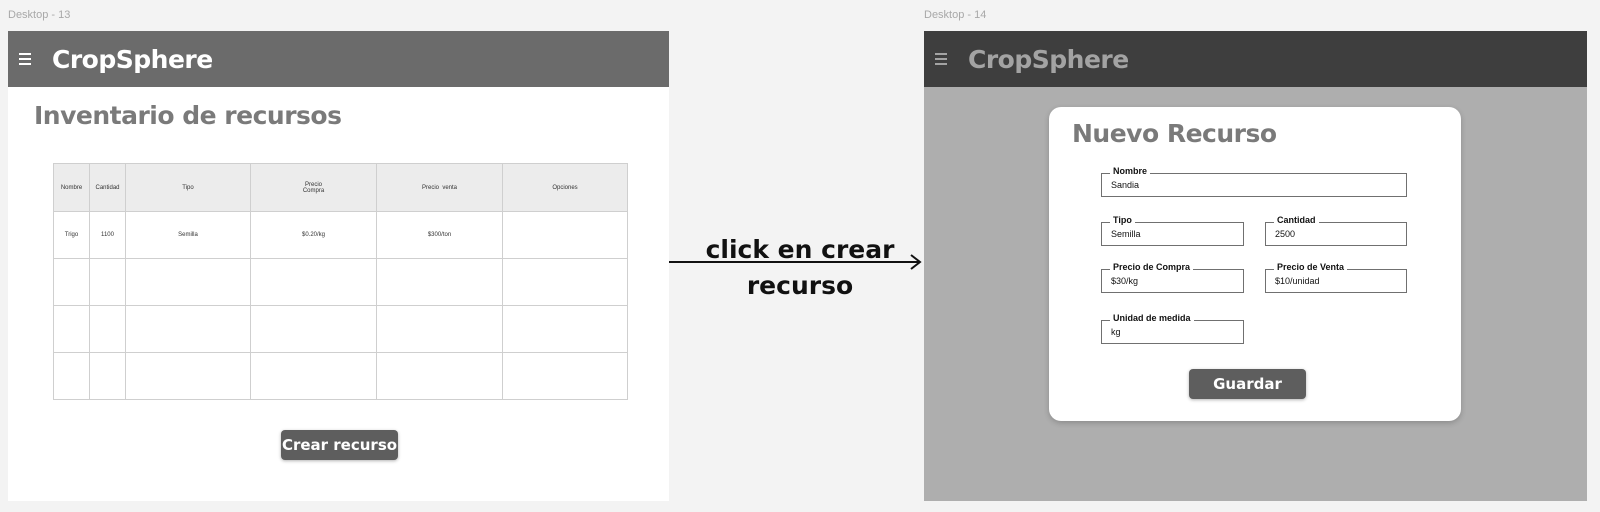 Image resolution: width=1600 pixels, height=512 pixels. What do you see at coordinates (1116, 332) in the screenshot?
I see `unidad-medida-field-value: kg` at bounding box center [1116, 332].